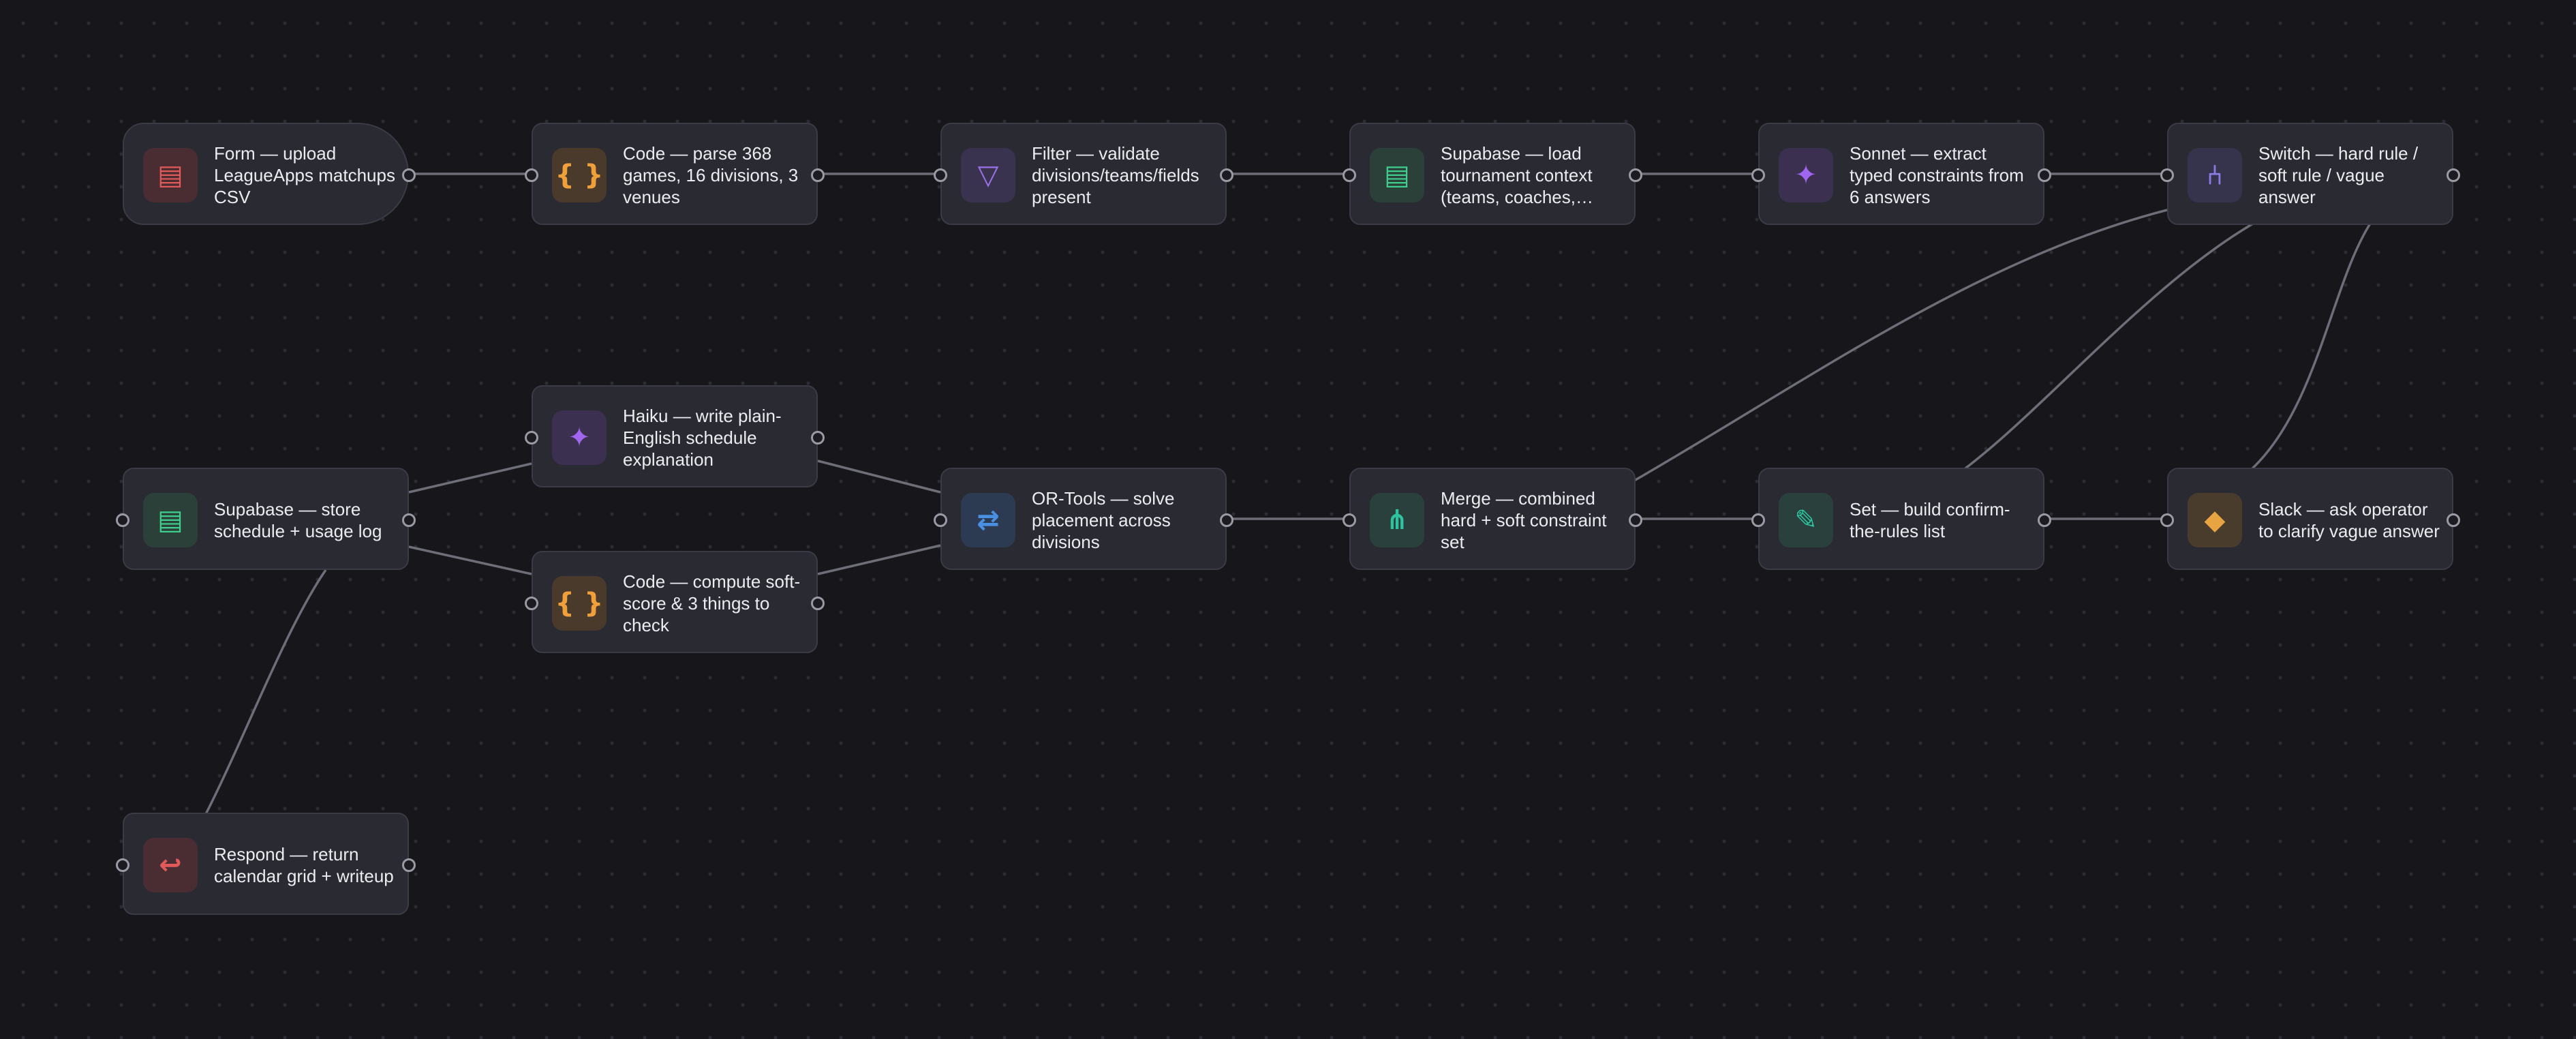 Image resolution: width=2576 pixels, height=1039 pixels. I want to click on swap-arrows-icon: ⇄, so click(988, 520).